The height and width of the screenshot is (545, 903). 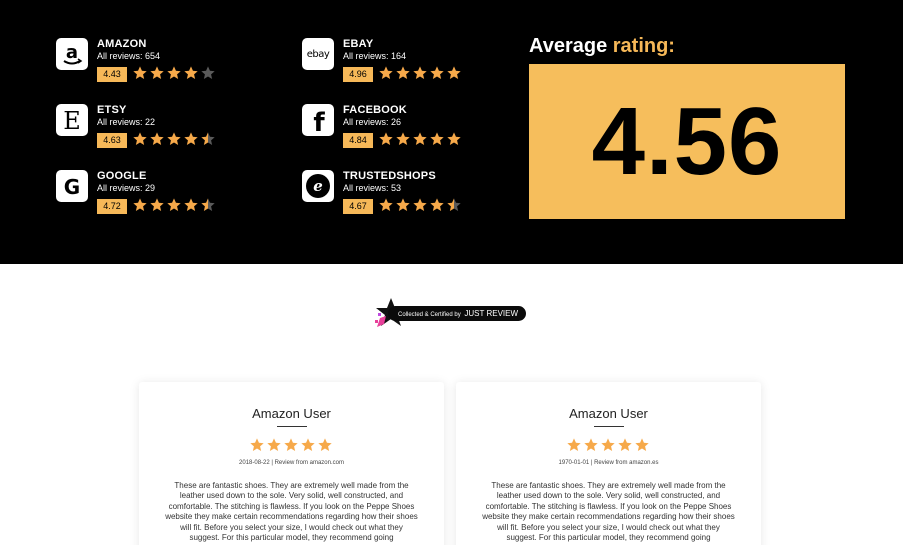 I want to click on svg-text: E, so click(x=72, y=121).